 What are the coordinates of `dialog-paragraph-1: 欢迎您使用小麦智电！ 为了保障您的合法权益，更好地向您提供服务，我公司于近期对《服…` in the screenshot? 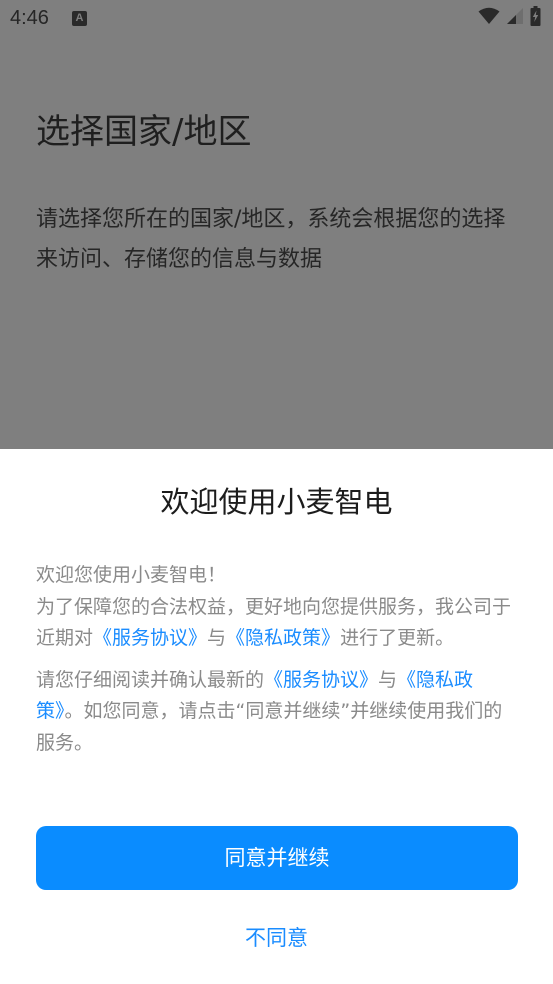 It's located at (277, 607).